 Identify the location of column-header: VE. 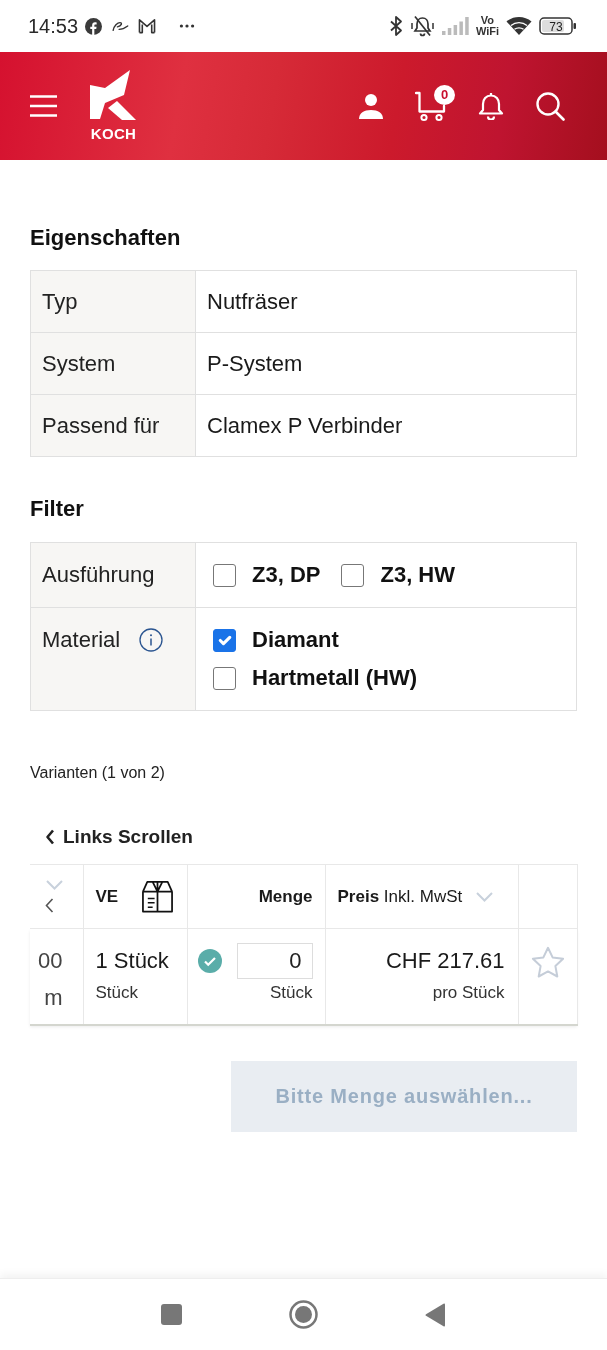
(107, 896).